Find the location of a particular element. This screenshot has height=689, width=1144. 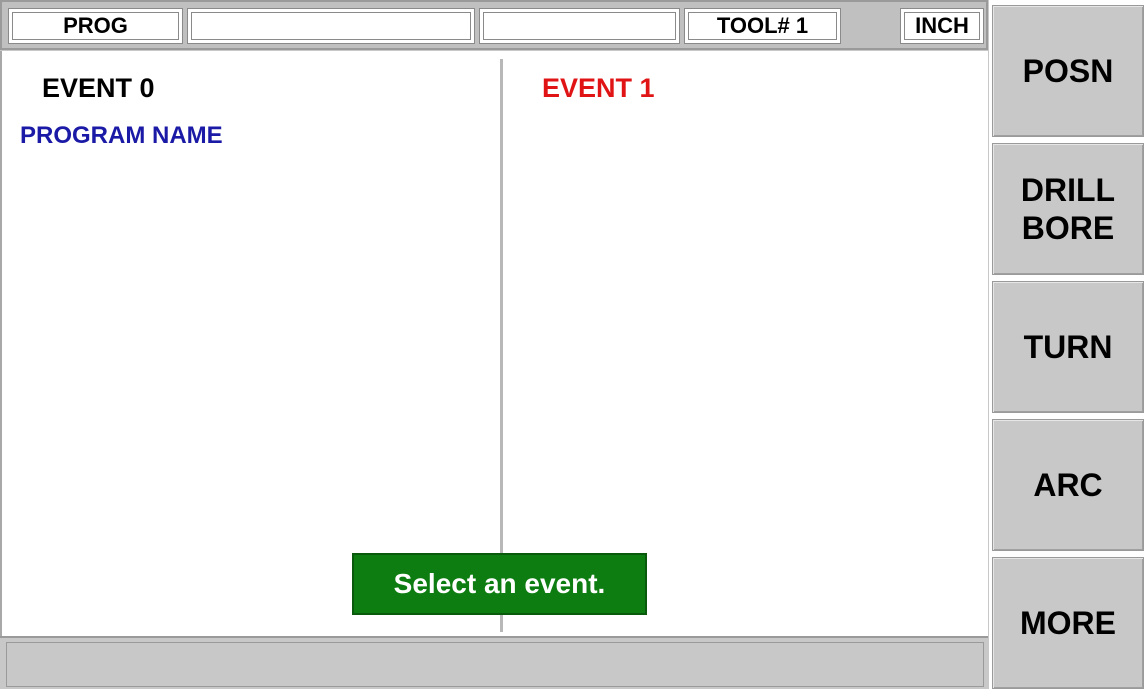

units-field: INCH is located at coordinates (942, 26).